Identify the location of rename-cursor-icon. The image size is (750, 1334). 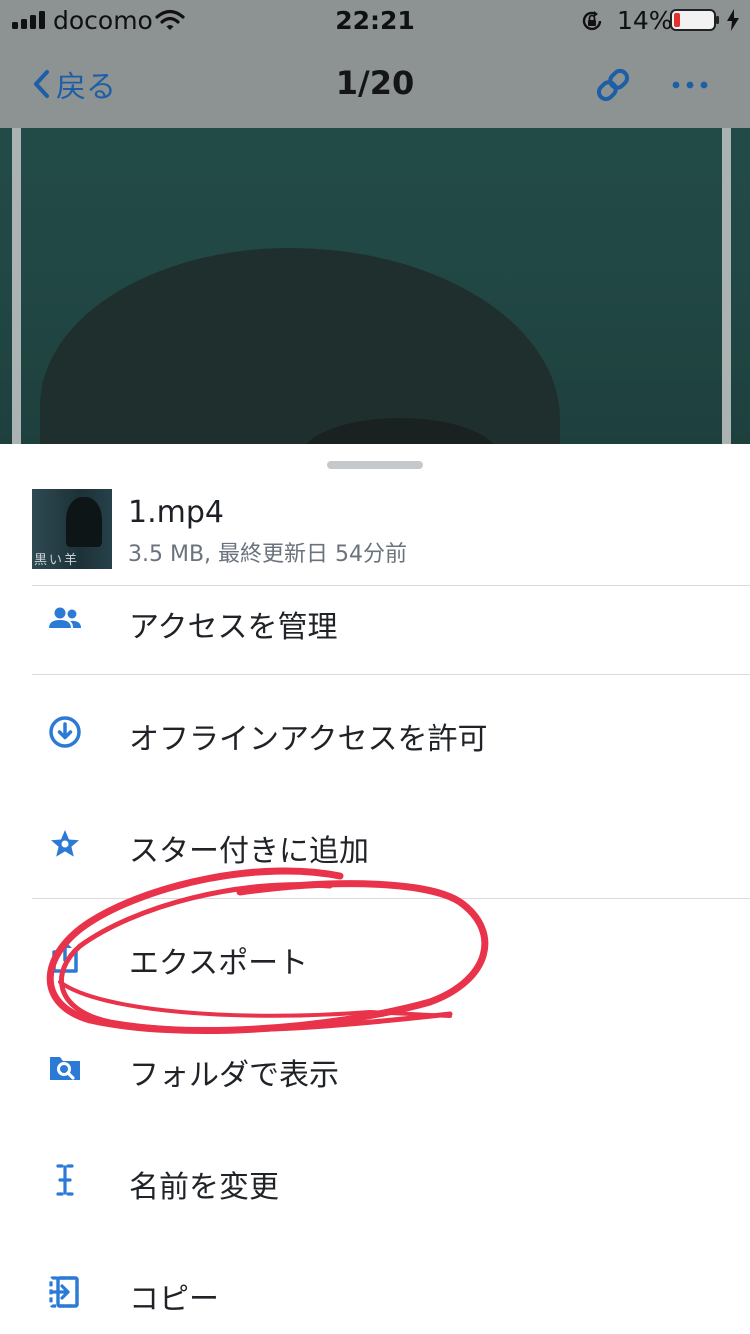
(65, 1180).